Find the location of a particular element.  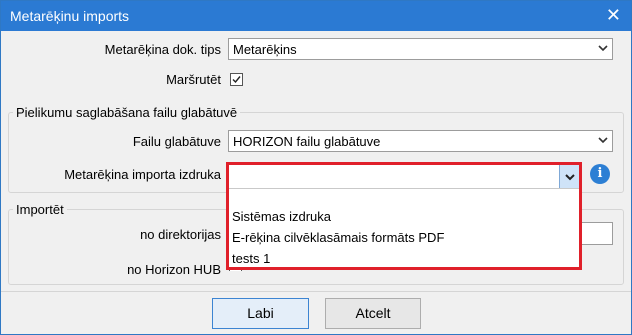

print-select is located at coordinates (404, 177).